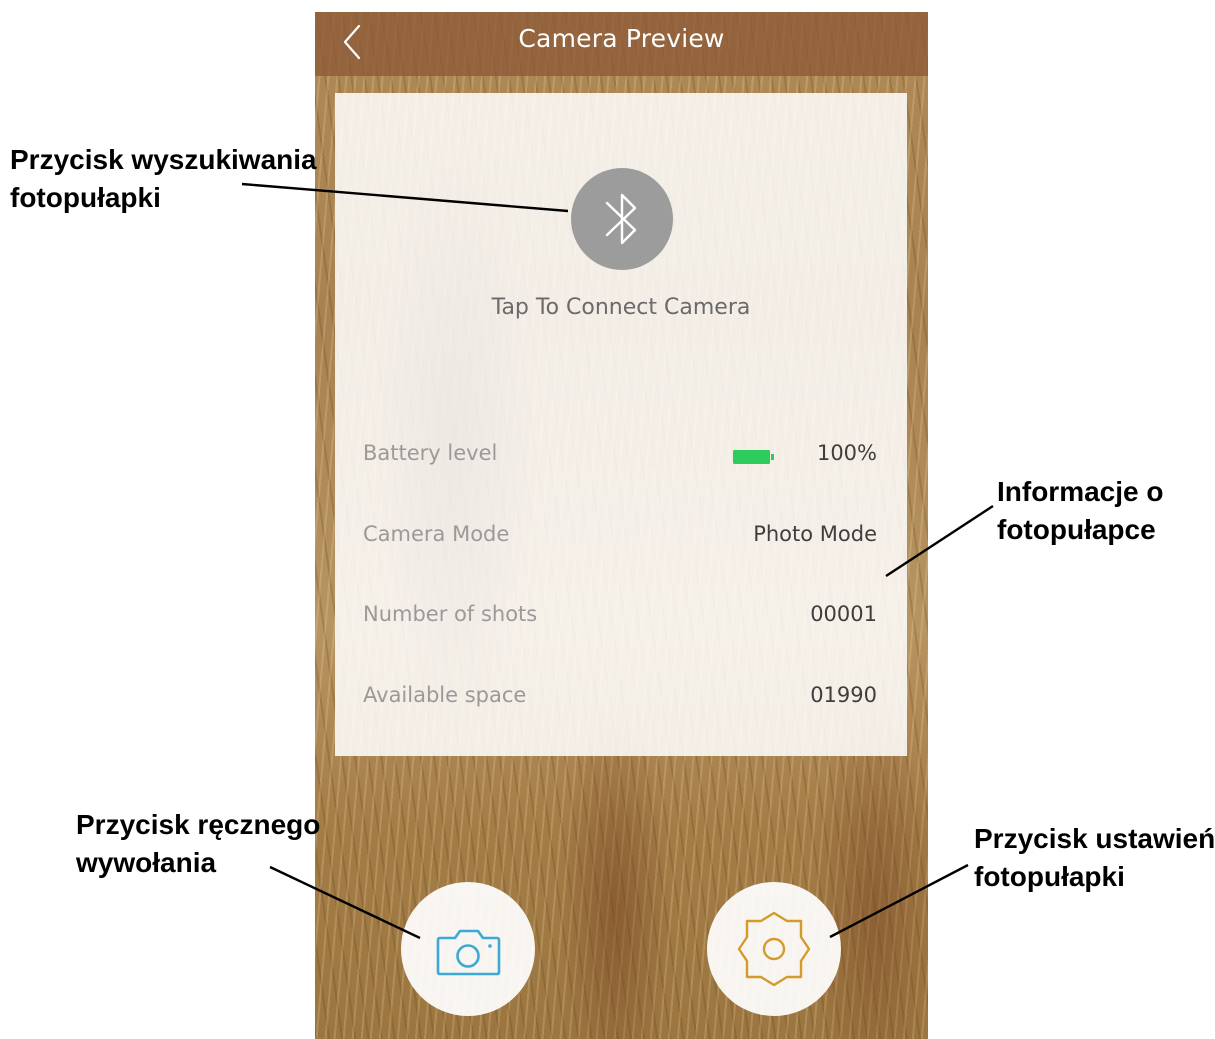  I want to click on camera-mode-label: Camera Mode, so click(436, 534).